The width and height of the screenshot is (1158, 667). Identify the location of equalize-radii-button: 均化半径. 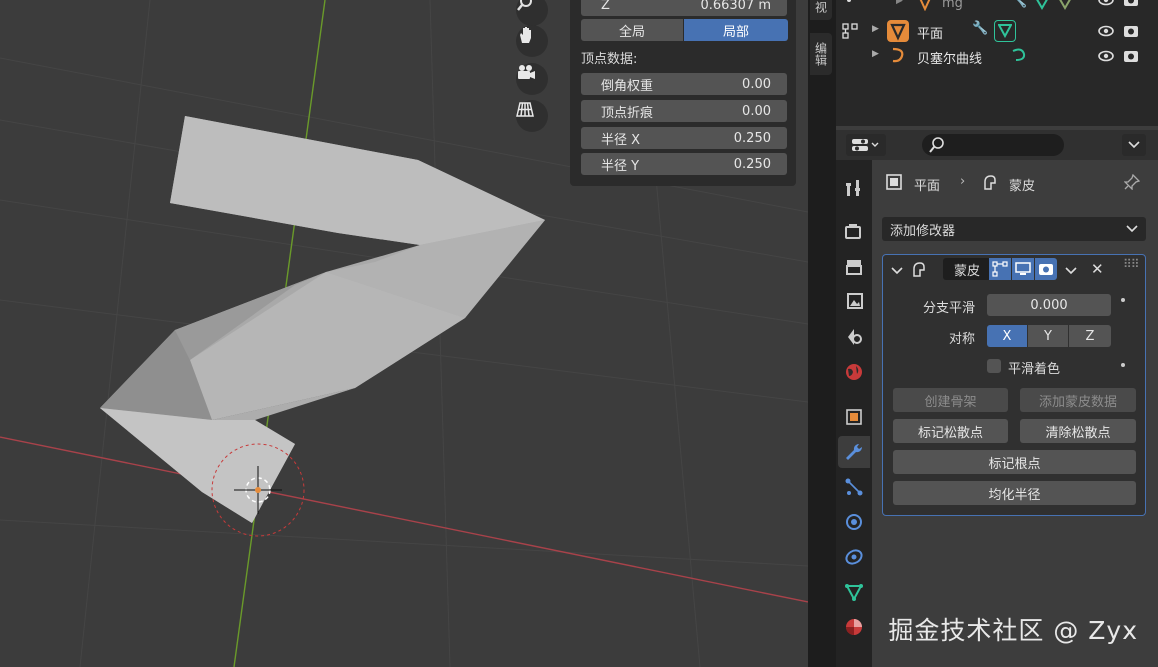
(1014, 493).